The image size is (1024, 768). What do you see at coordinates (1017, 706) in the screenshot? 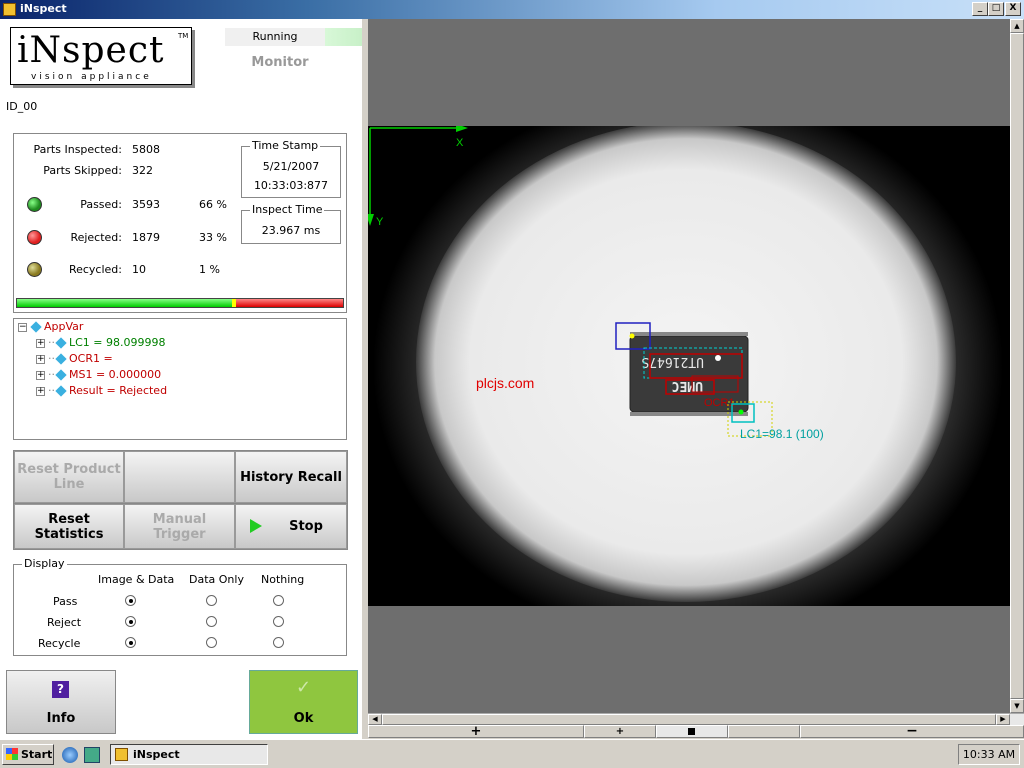
I see `scroll-down-icon: ▼` at bounding box center [1017, 706].